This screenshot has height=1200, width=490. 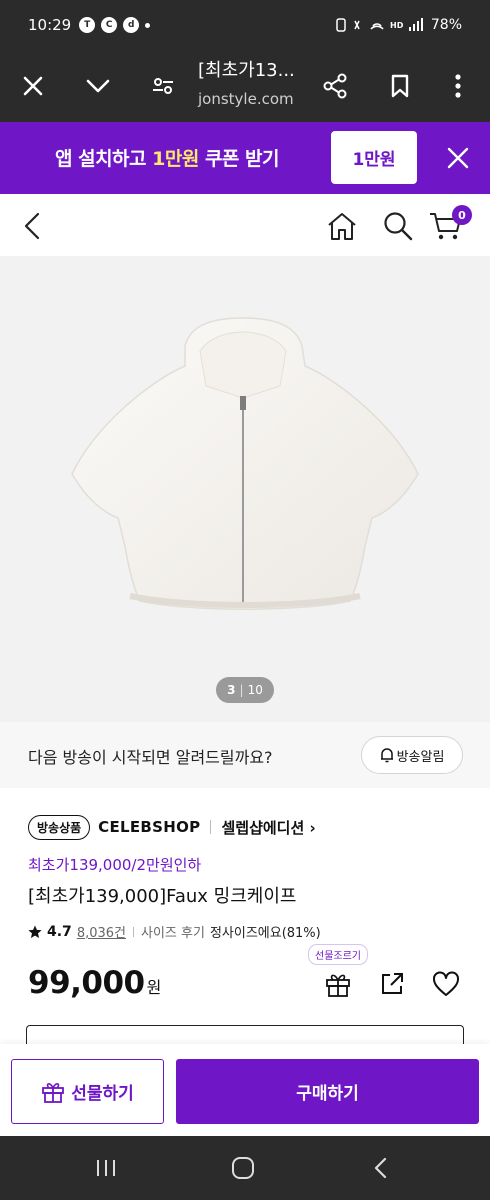 I want to click on size-review-value: 정사이즈에요(81%), so click(x=265, y=933).